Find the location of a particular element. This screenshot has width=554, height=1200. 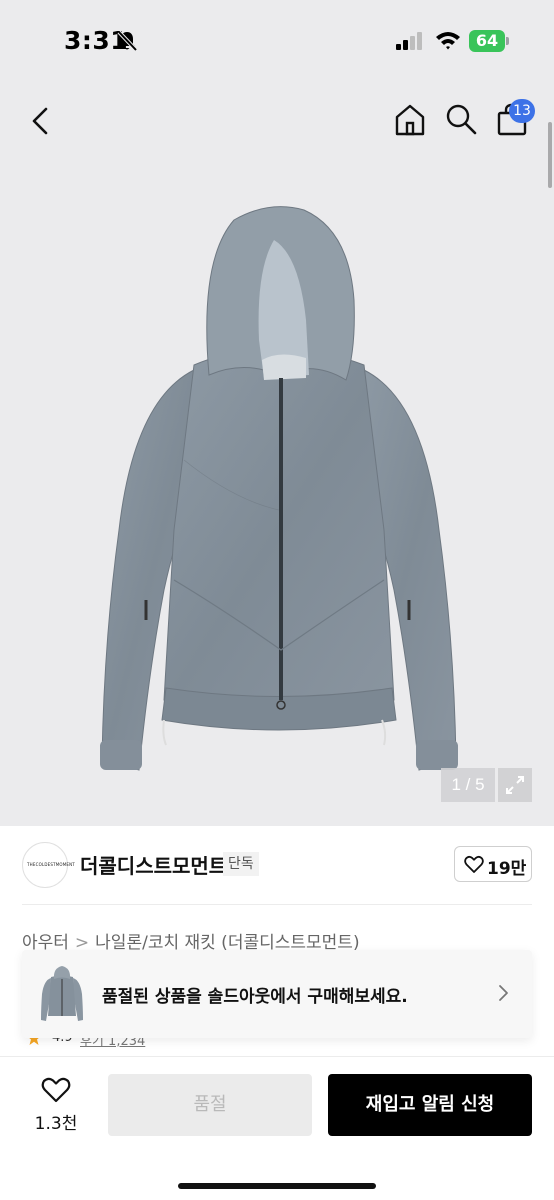

status-bar: 3:31 64 is located at coordinates (277, 42).